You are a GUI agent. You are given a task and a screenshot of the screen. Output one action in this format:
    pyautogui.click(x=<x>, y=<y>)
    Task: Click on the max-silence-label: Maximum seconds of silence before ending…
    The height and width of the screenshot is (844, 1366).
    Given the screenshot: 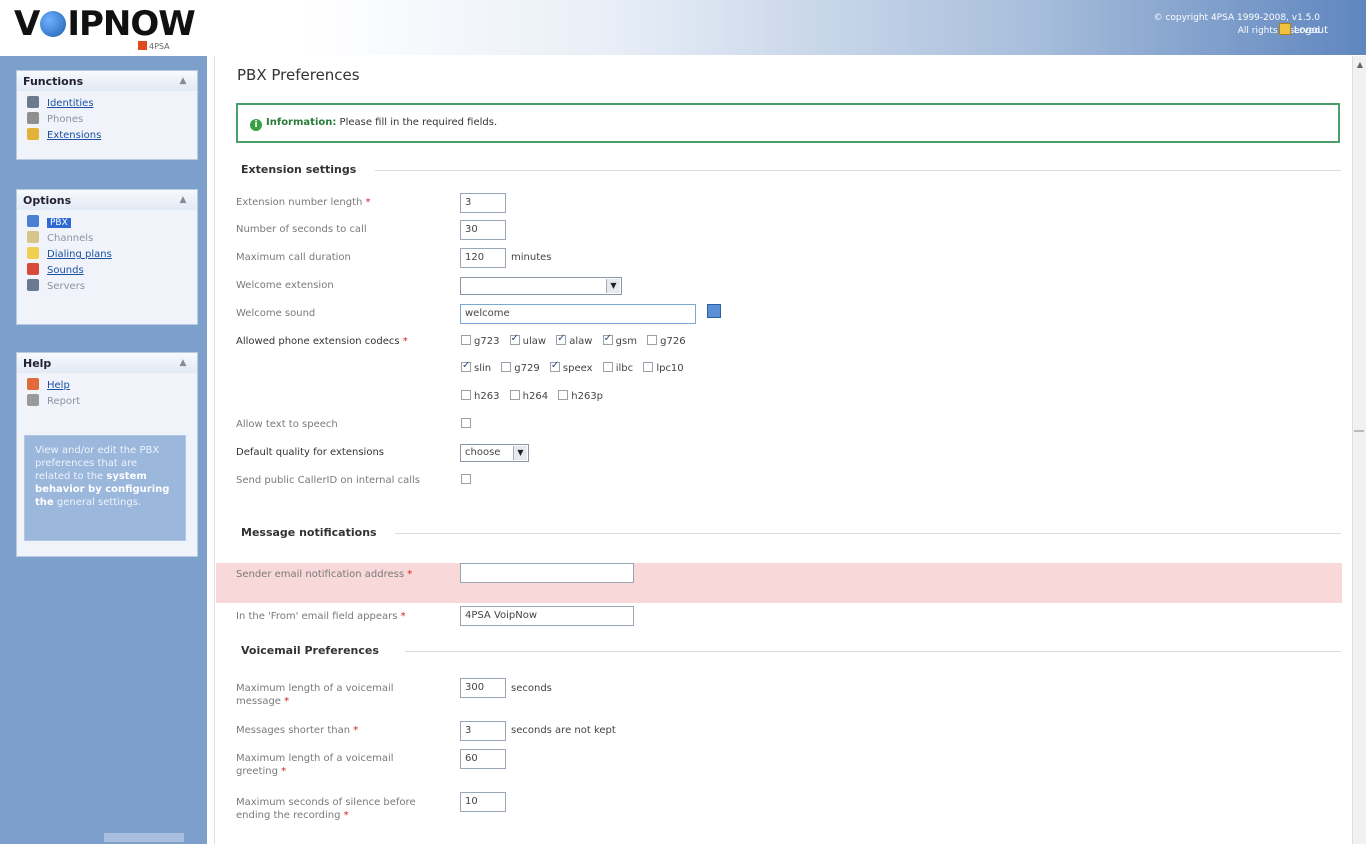 What is the action you would take?
    pyautogui.click(x=326, y=809)
    